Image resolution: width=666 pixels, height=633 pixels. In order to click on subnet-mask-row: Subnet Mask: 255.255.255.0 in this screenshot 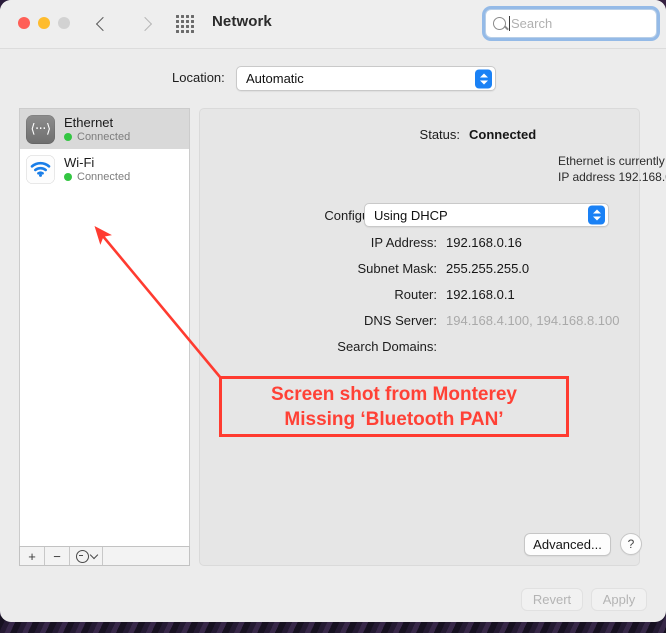, I will do `click(406, 268)`.